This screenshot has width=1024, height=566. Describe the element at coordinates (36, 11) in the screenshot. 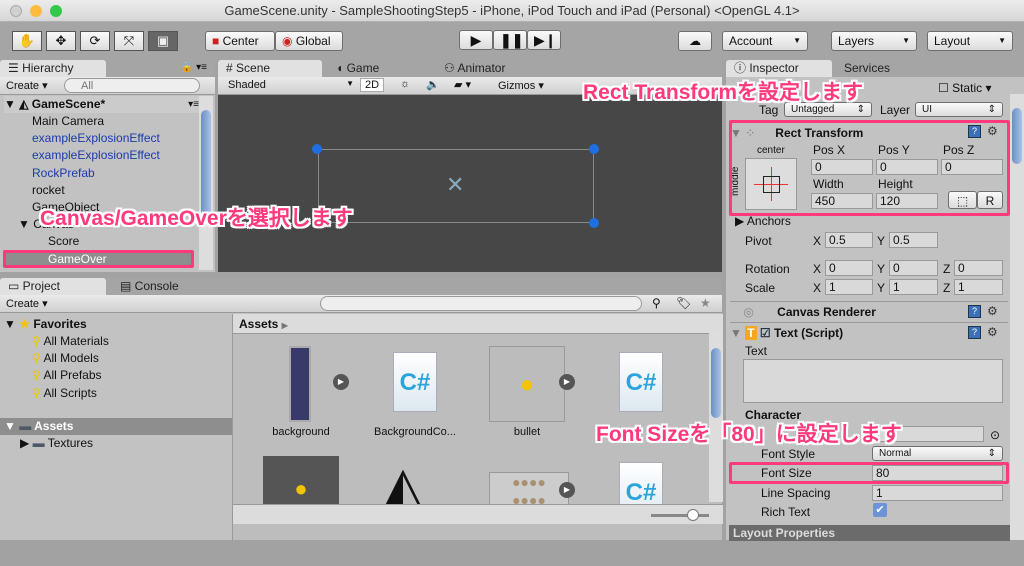

I see `minimize-window-button` at that location.